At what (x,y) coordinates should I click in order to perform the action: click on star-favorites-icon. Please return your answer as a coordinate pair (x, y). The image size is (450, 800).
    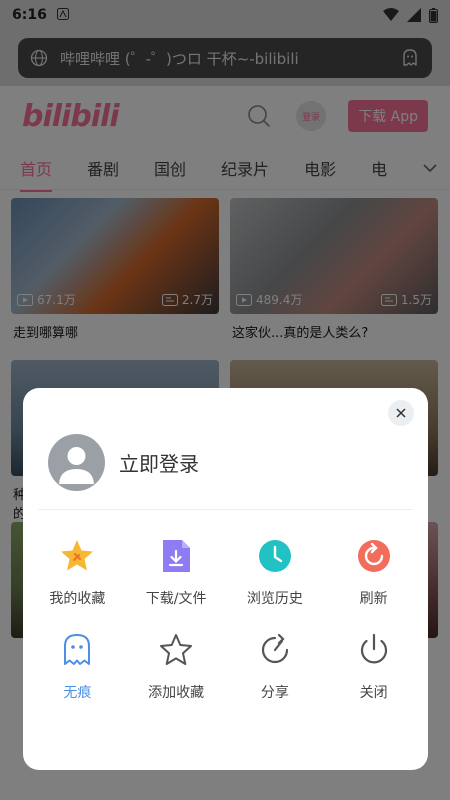
    Looking at the image, I should click on (77, 556).